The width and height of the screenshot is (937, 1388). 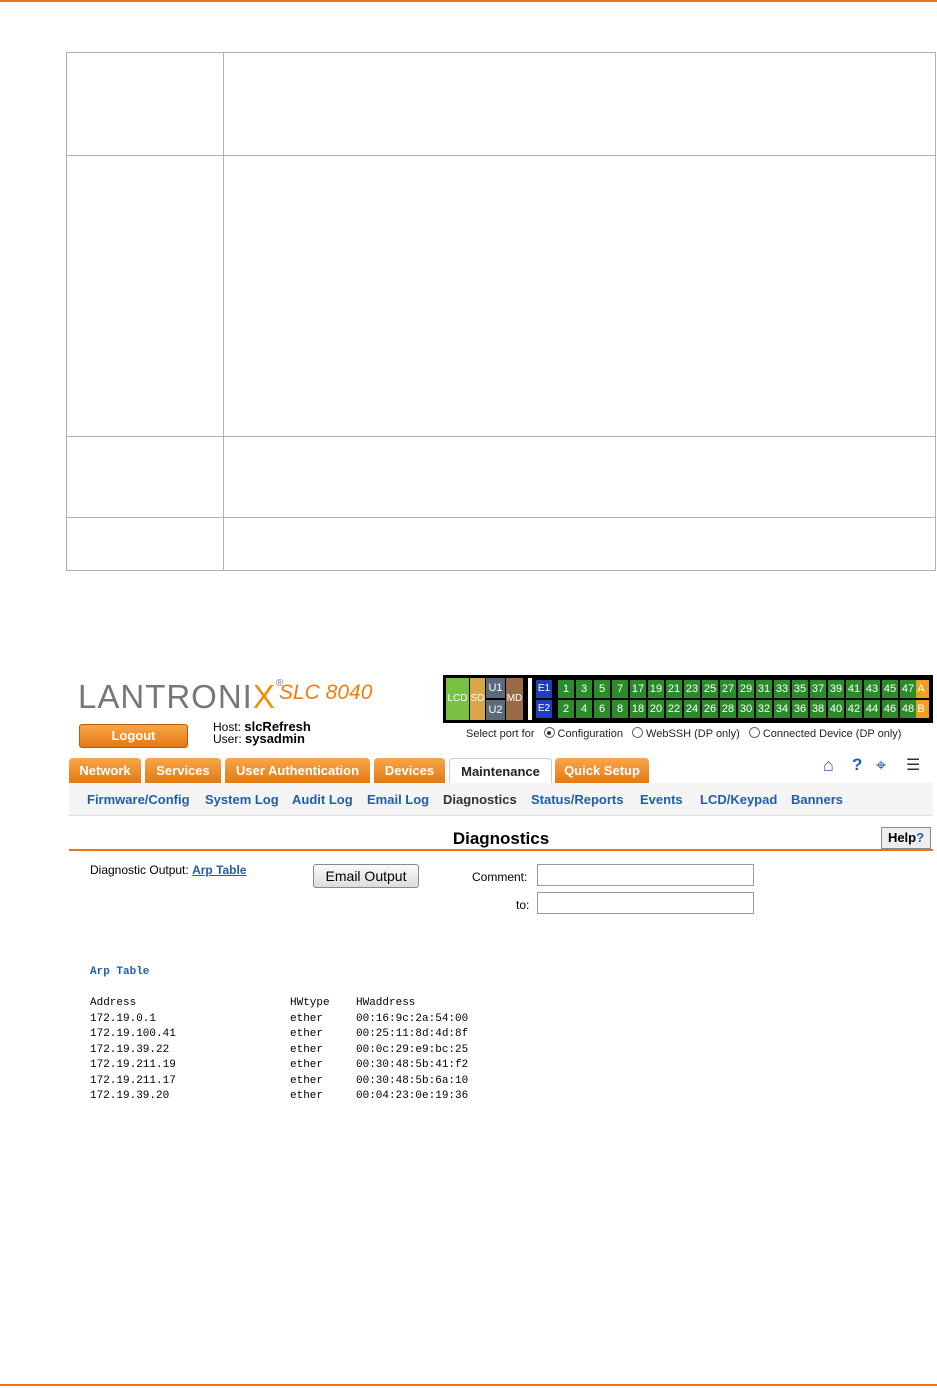 What do you see at coordinates (782, 709) in the screenshot?
I see `port-34: 34` at bounding box center [782, 709].